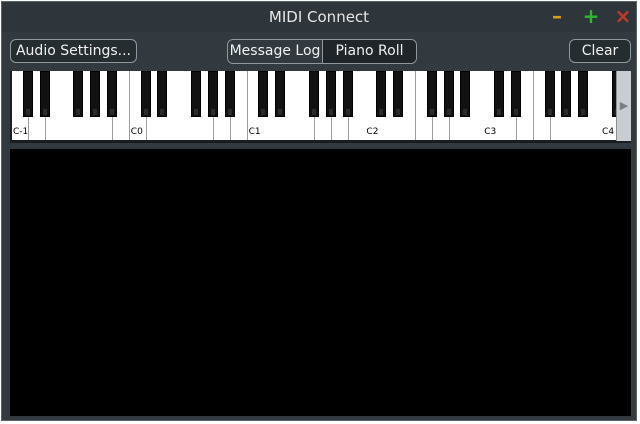  What do you see at coordinates (212, 94) in the screenshot?
I see `black-key-gsharp0` at bounding box center [212, 94].